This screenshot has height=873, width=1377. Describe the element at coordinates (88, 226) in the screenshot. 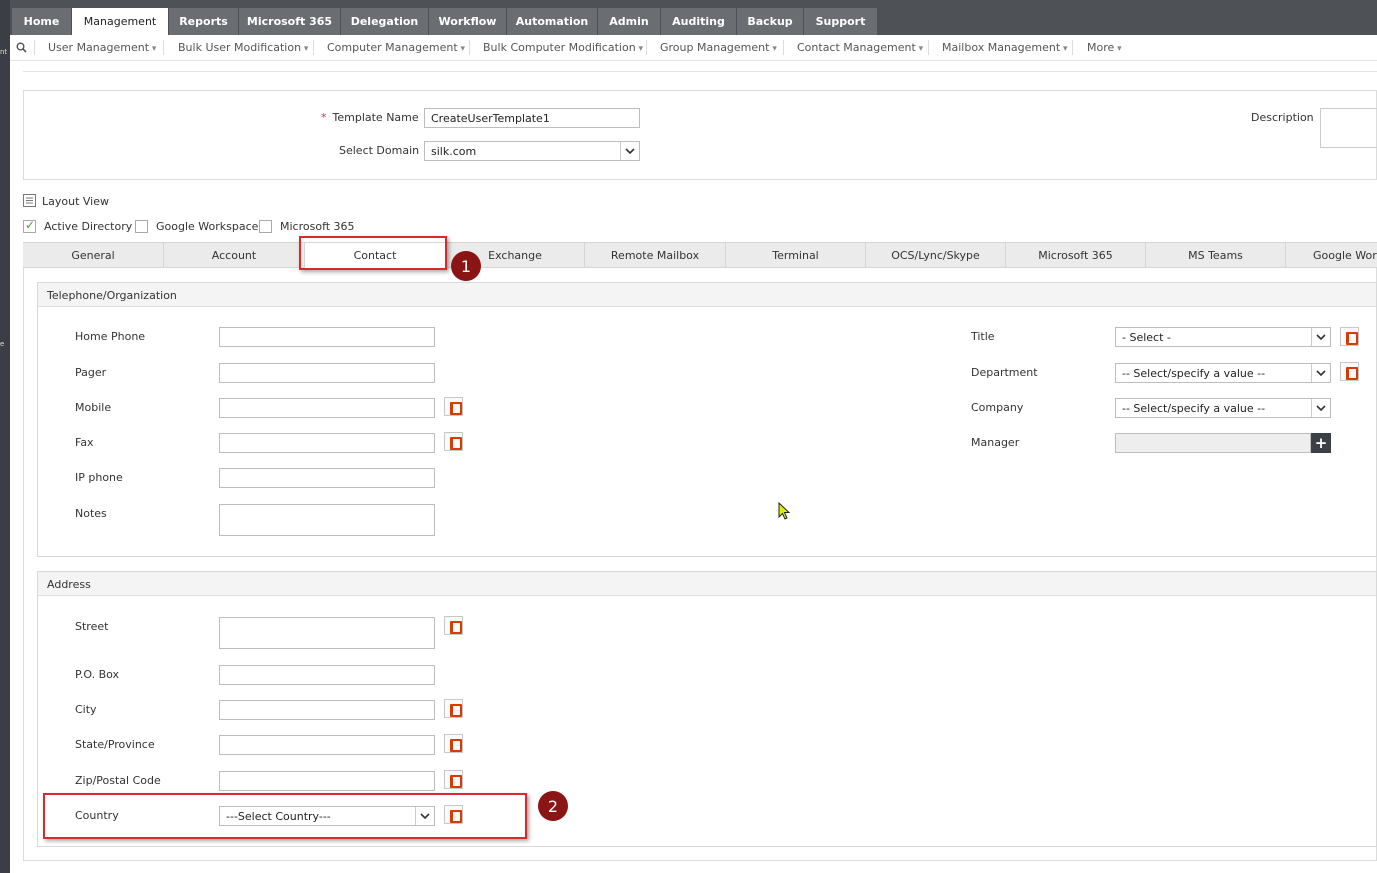

I see `checkbox-active-directory-label: Active Directory` at that location.